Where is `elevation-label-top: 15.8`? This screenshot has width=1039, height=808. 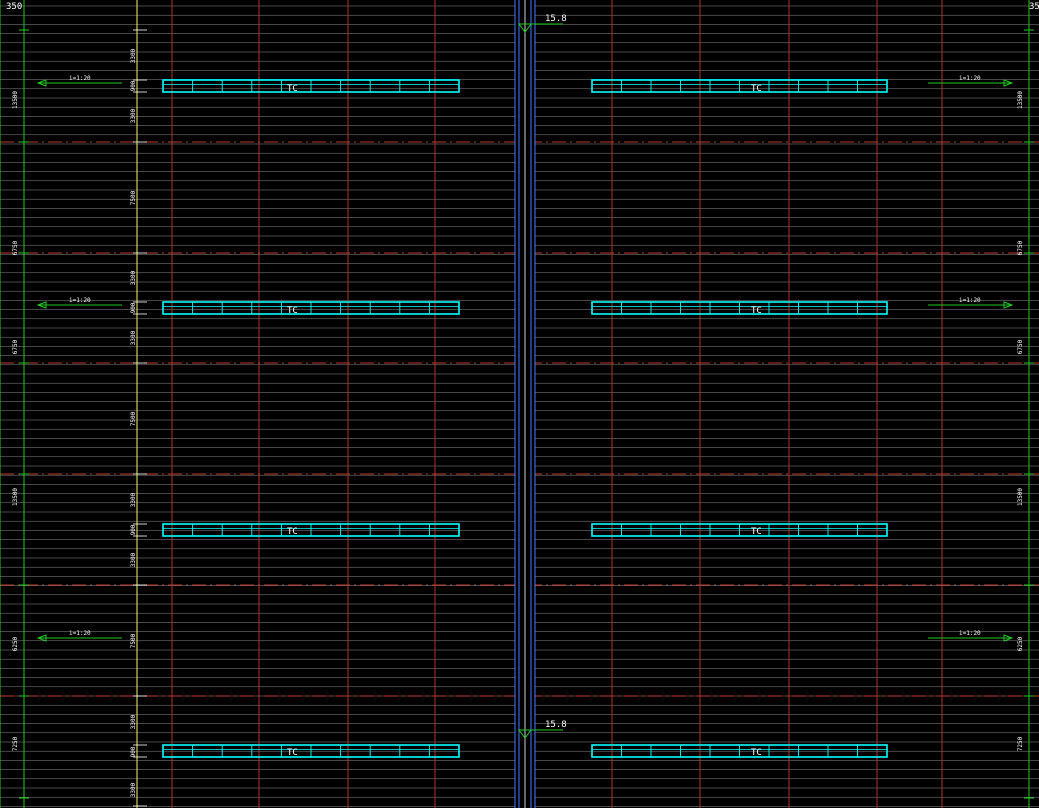 elevation-label-top: 15.8 is located at coordinates (556, 19).